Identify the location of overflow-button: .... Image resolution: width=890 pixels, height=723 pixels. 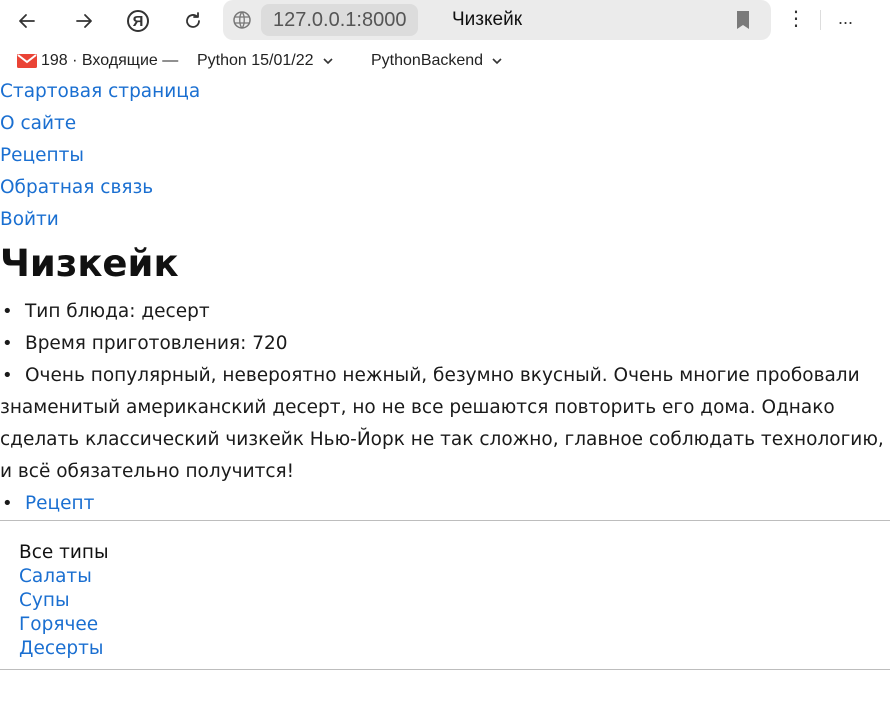
(845, 18).